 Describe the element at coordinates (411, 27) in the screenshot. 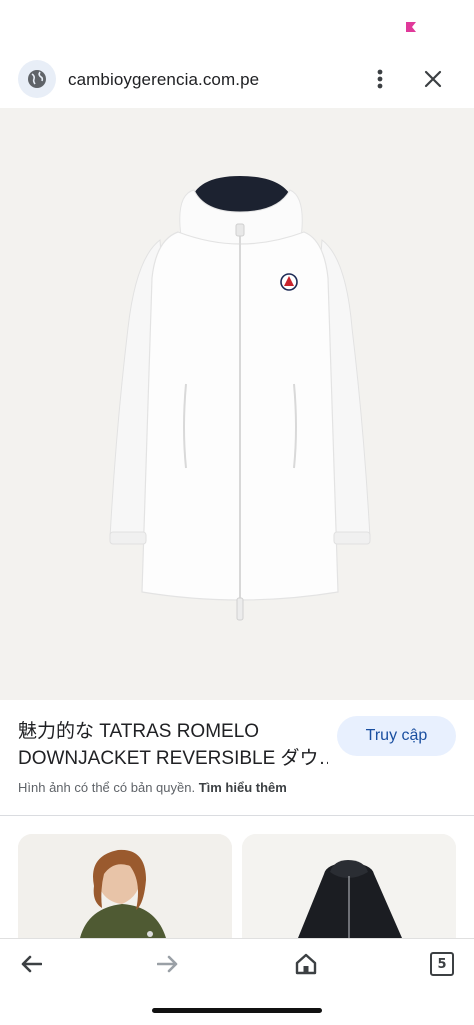

I see `notification-icon` at that location.